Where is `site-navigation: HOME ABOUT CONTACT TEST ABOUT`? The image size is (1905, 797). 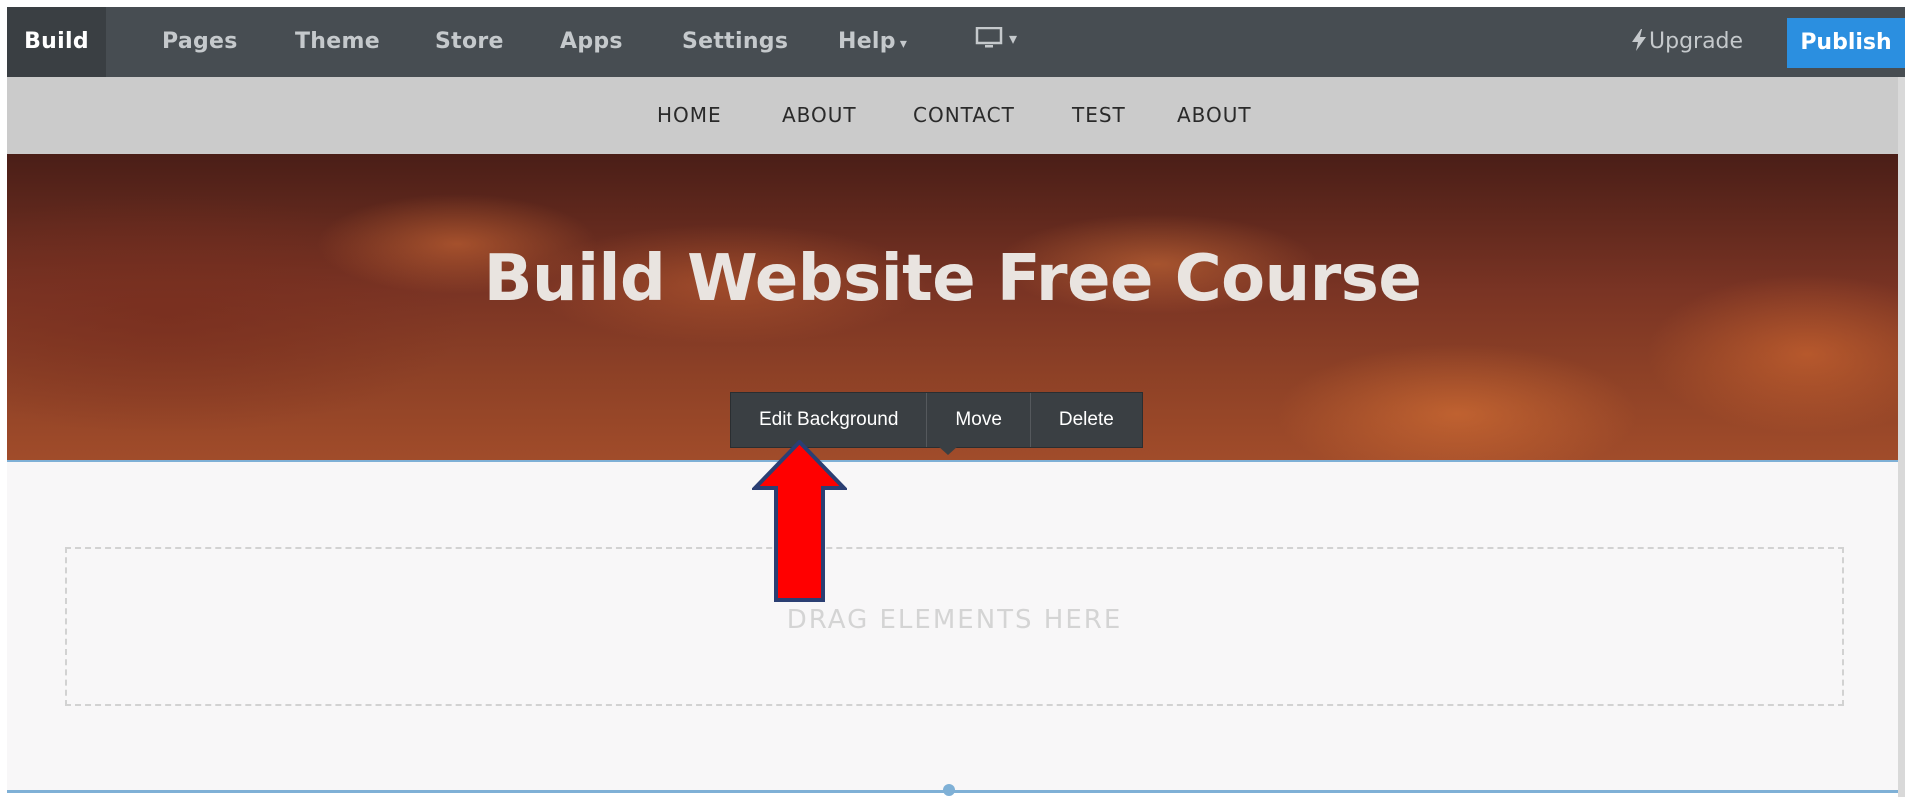 site-navigation: HOME ABOUT CONTACT TEST ABOUT is located at coordinates (952, 115).